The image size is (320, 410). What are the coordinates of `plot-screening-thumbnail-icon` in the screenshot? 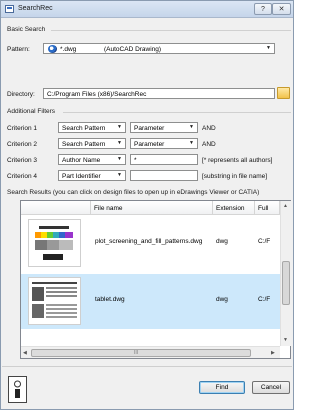 It's located at (54, 243).